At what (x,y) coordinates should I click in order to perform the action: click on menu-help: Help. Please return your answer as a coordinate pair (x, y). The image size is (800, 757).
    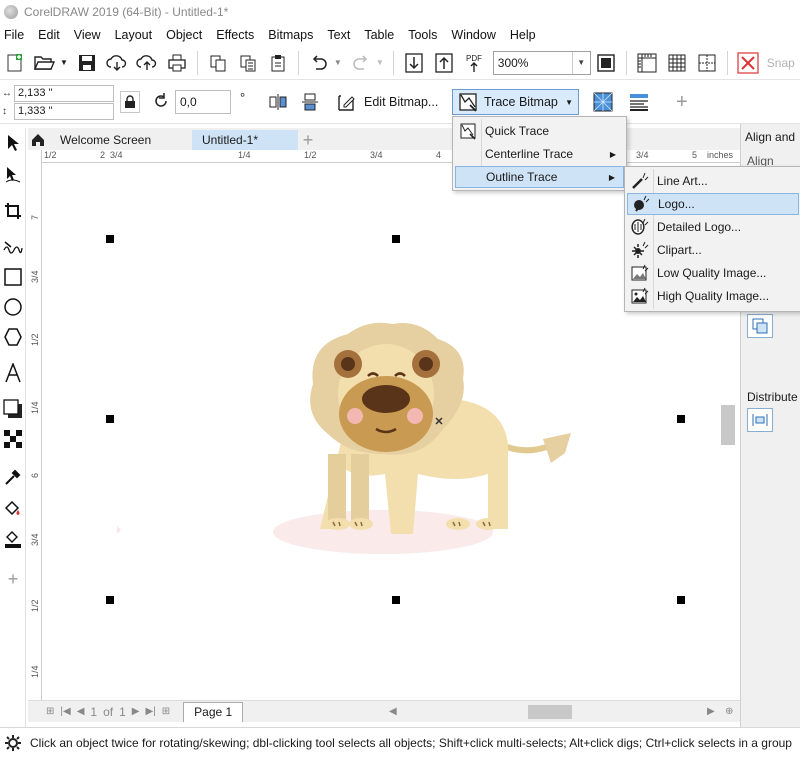
    Looking at the image, I should click on (524, 35).